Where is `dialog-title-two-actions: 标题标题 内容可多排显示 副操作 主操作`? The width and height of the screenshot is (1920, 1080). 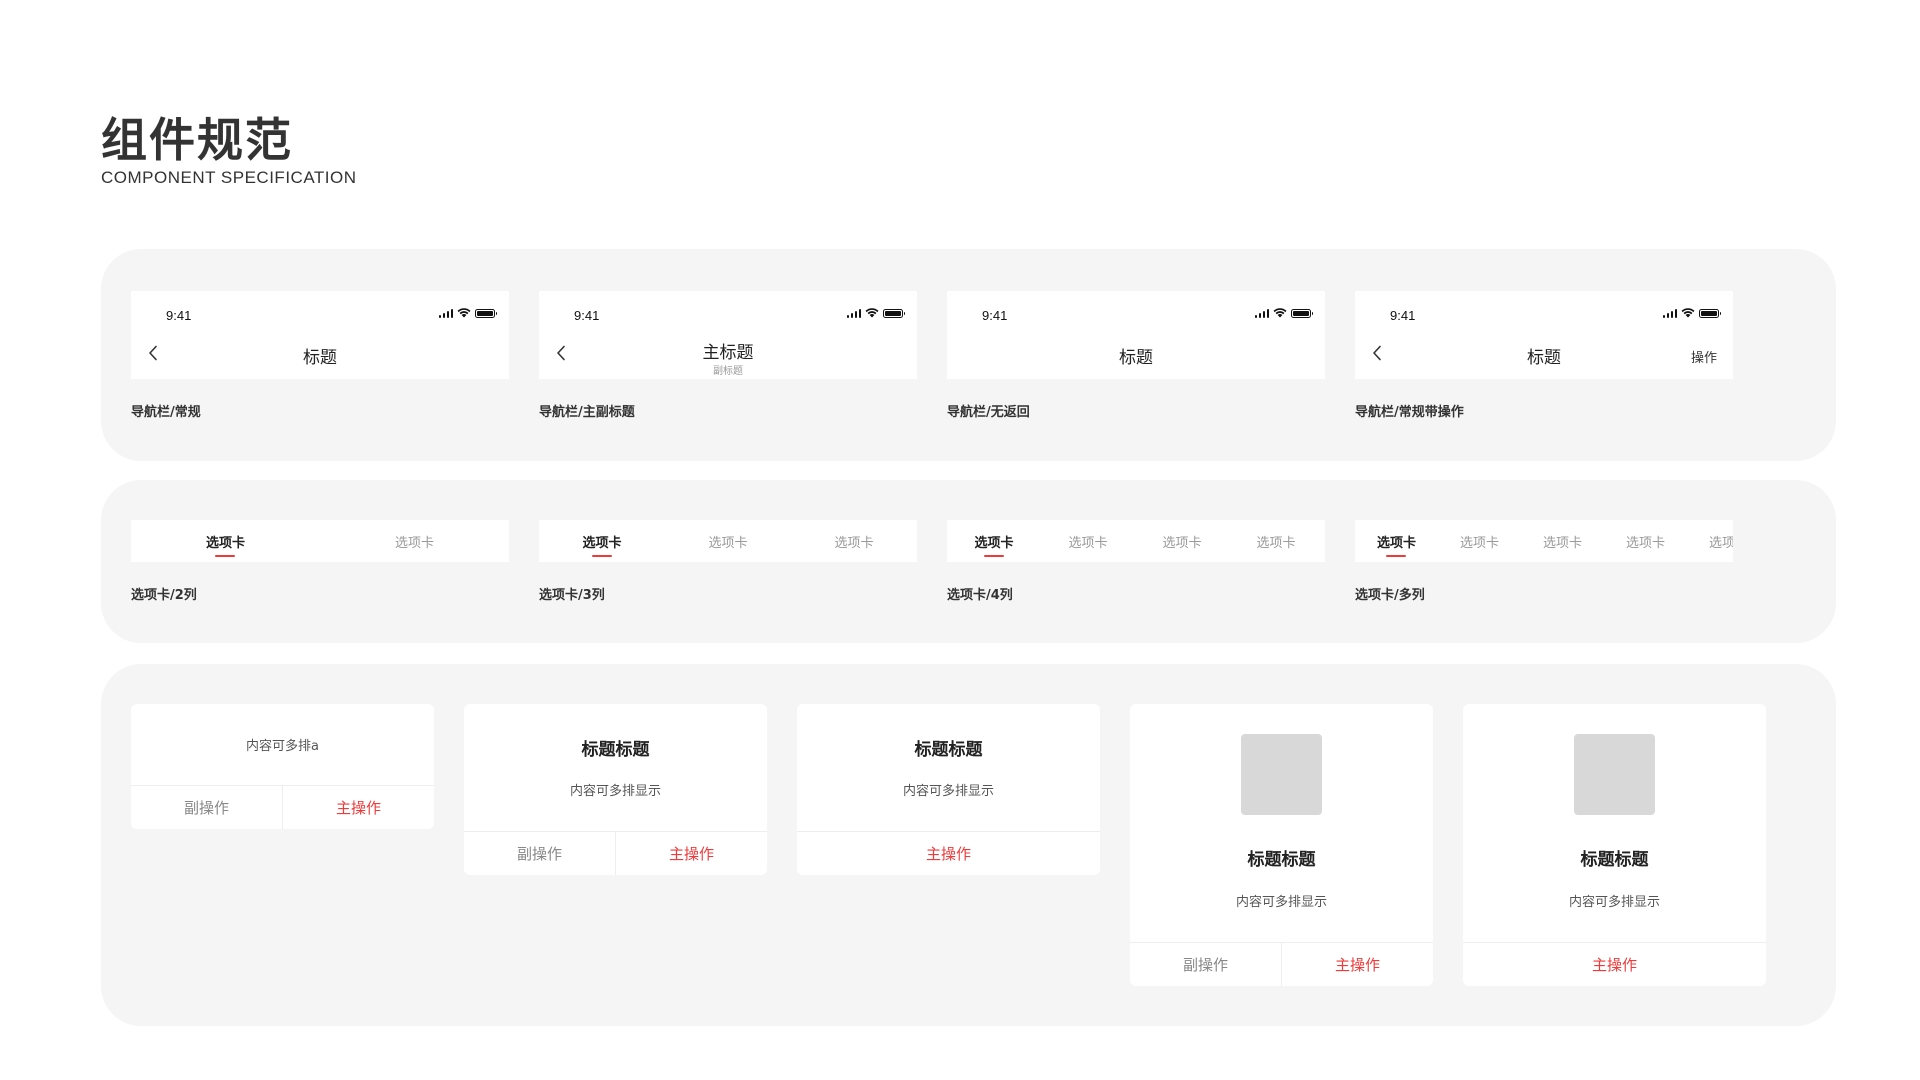
dialog-title-two-actions: 标题标题 内容可多排显示 副操作 主操作 is located at coordinates (615, 789).